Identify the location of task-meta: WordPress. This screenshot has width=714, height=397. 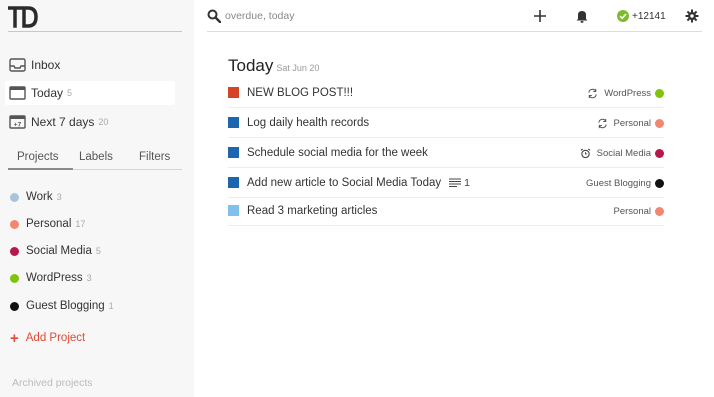
(625, 93).